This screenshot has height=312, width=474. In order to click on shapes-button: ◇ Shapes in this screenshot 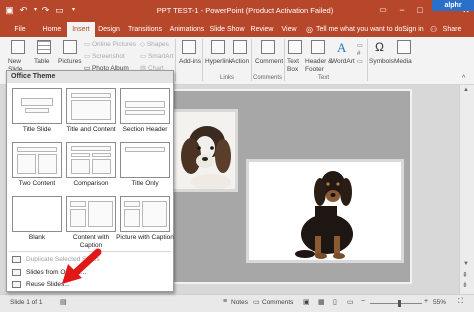, I will do `click(154, 44)`.